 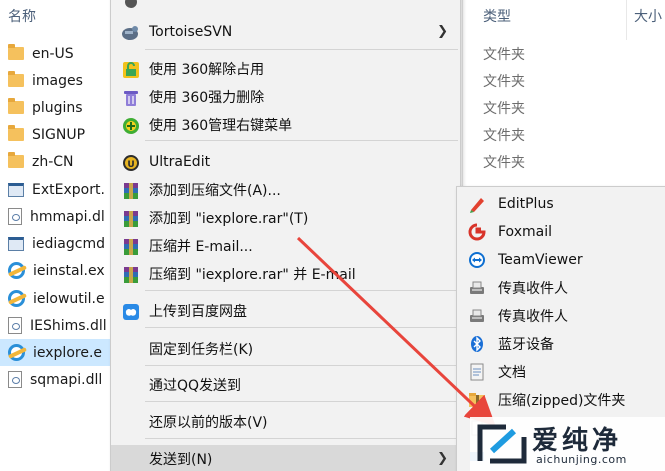 I want to click on teamviewer-icon, so click(x=477, y=260).